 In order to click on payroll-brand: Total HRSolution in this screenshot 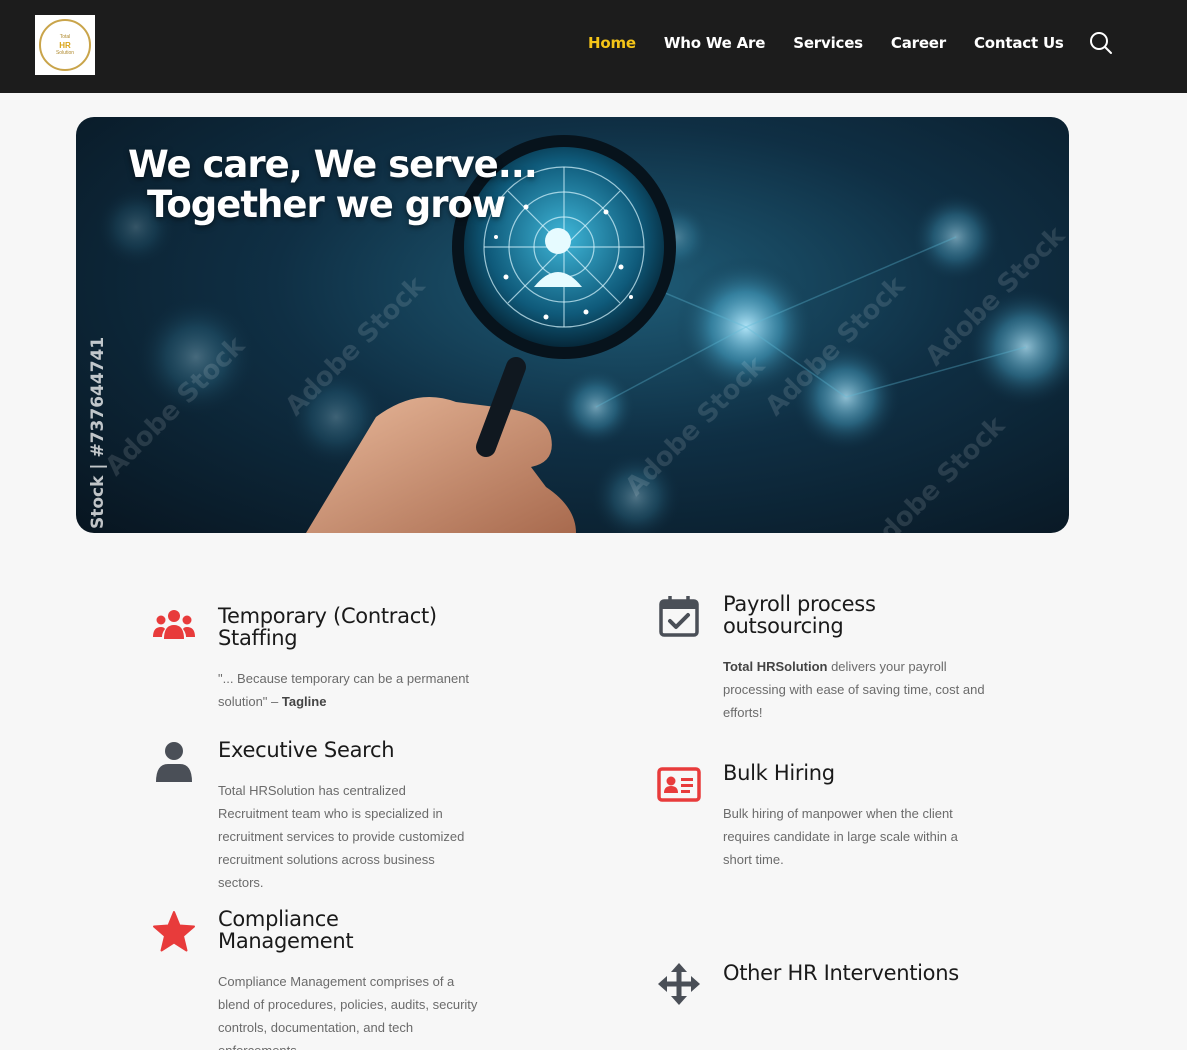, I will do `click(775, 666)`.